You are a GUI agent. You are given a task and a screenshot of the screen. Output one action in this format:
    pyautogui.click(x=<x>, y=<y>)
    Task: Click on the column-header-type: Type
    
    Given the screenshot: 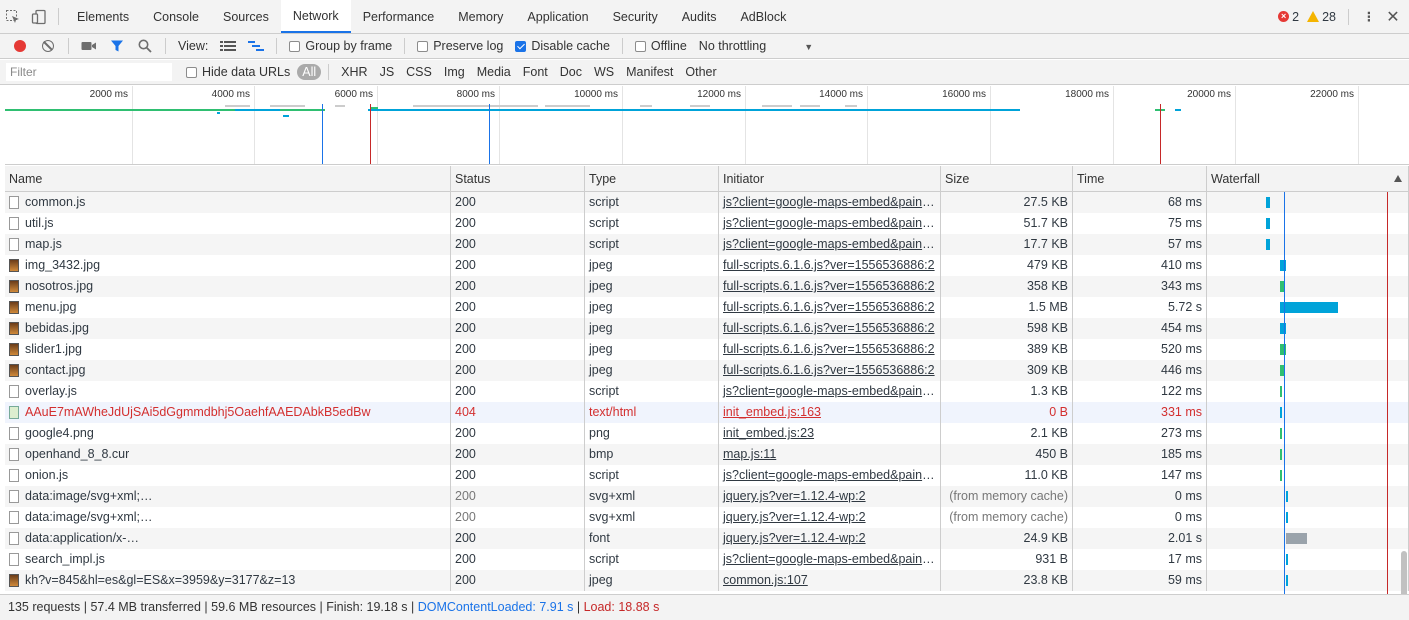 What is the action you would take?
    pyautogui.click(x=652, y=179)
    